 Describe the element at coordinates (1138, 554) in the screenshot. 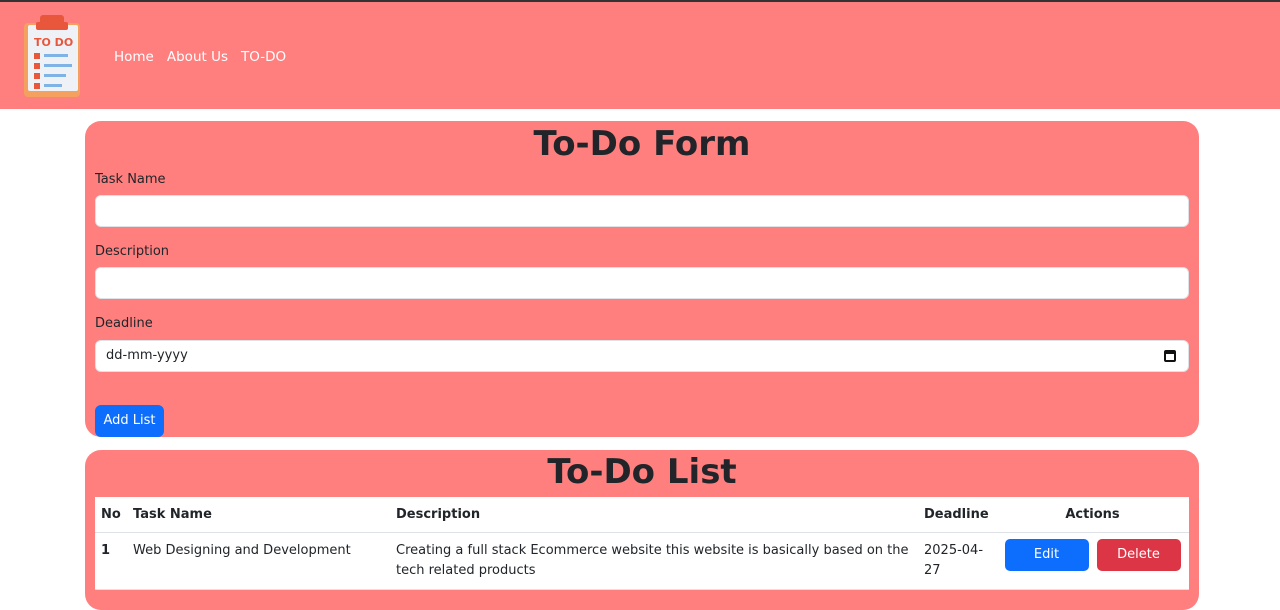

I see `delete-button: Delete` at that location.